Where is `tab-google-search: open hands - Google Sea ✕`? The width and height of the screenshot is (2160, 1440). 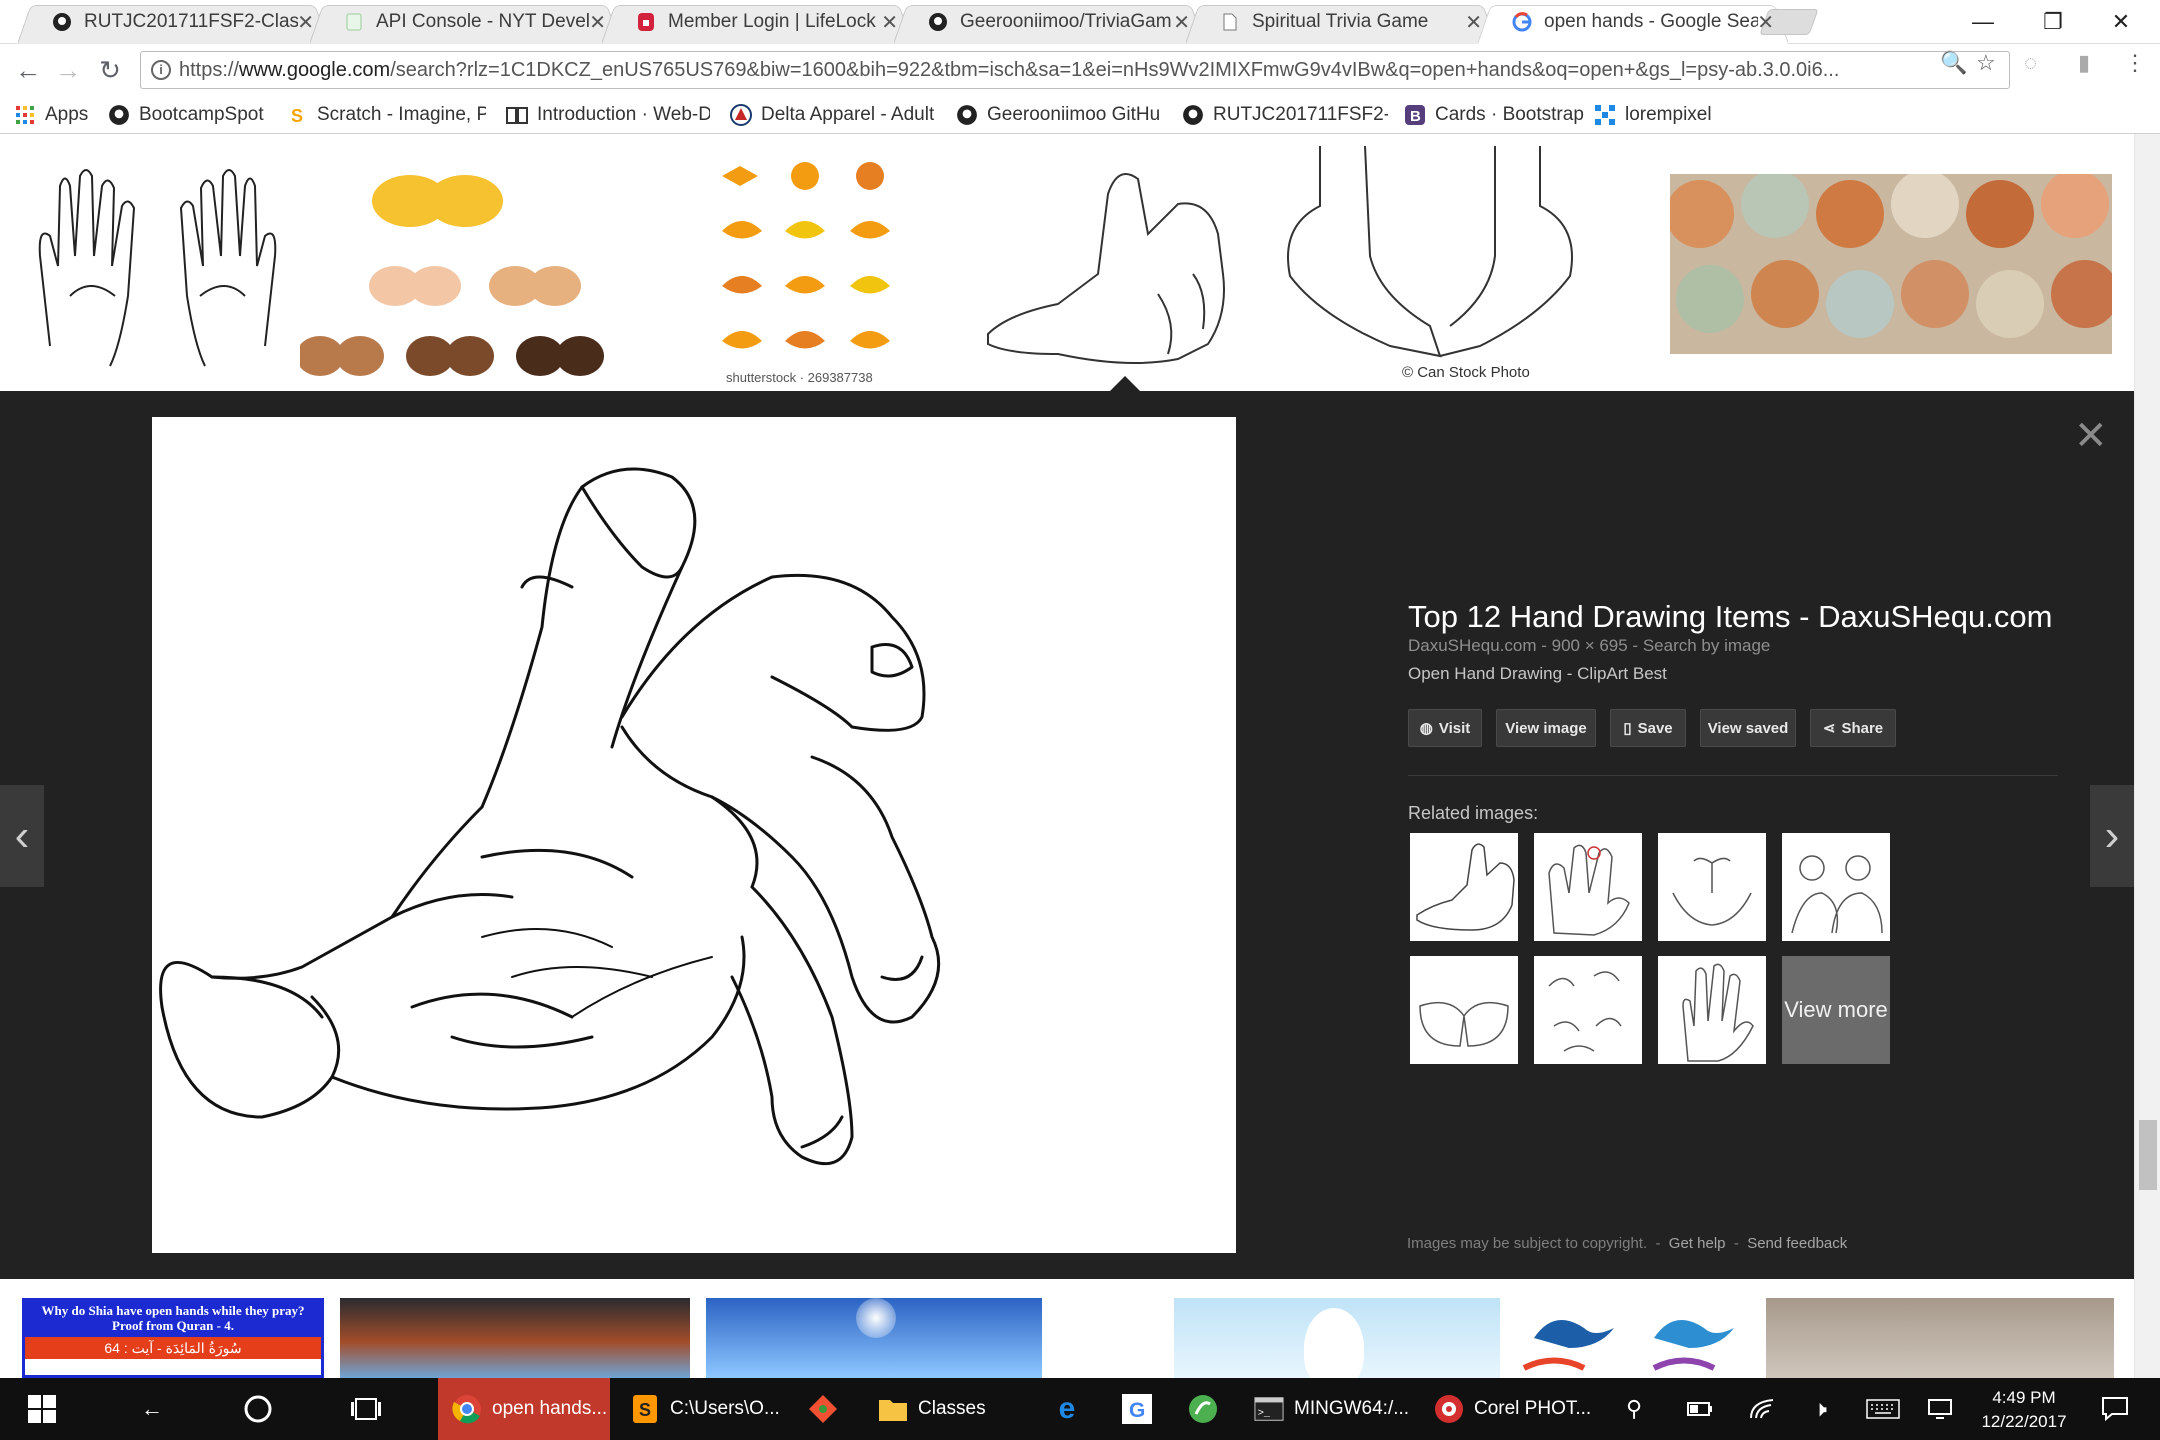
tab-google-search: open hands - Google Sea ✕ is located at coordinates (1633, 22).